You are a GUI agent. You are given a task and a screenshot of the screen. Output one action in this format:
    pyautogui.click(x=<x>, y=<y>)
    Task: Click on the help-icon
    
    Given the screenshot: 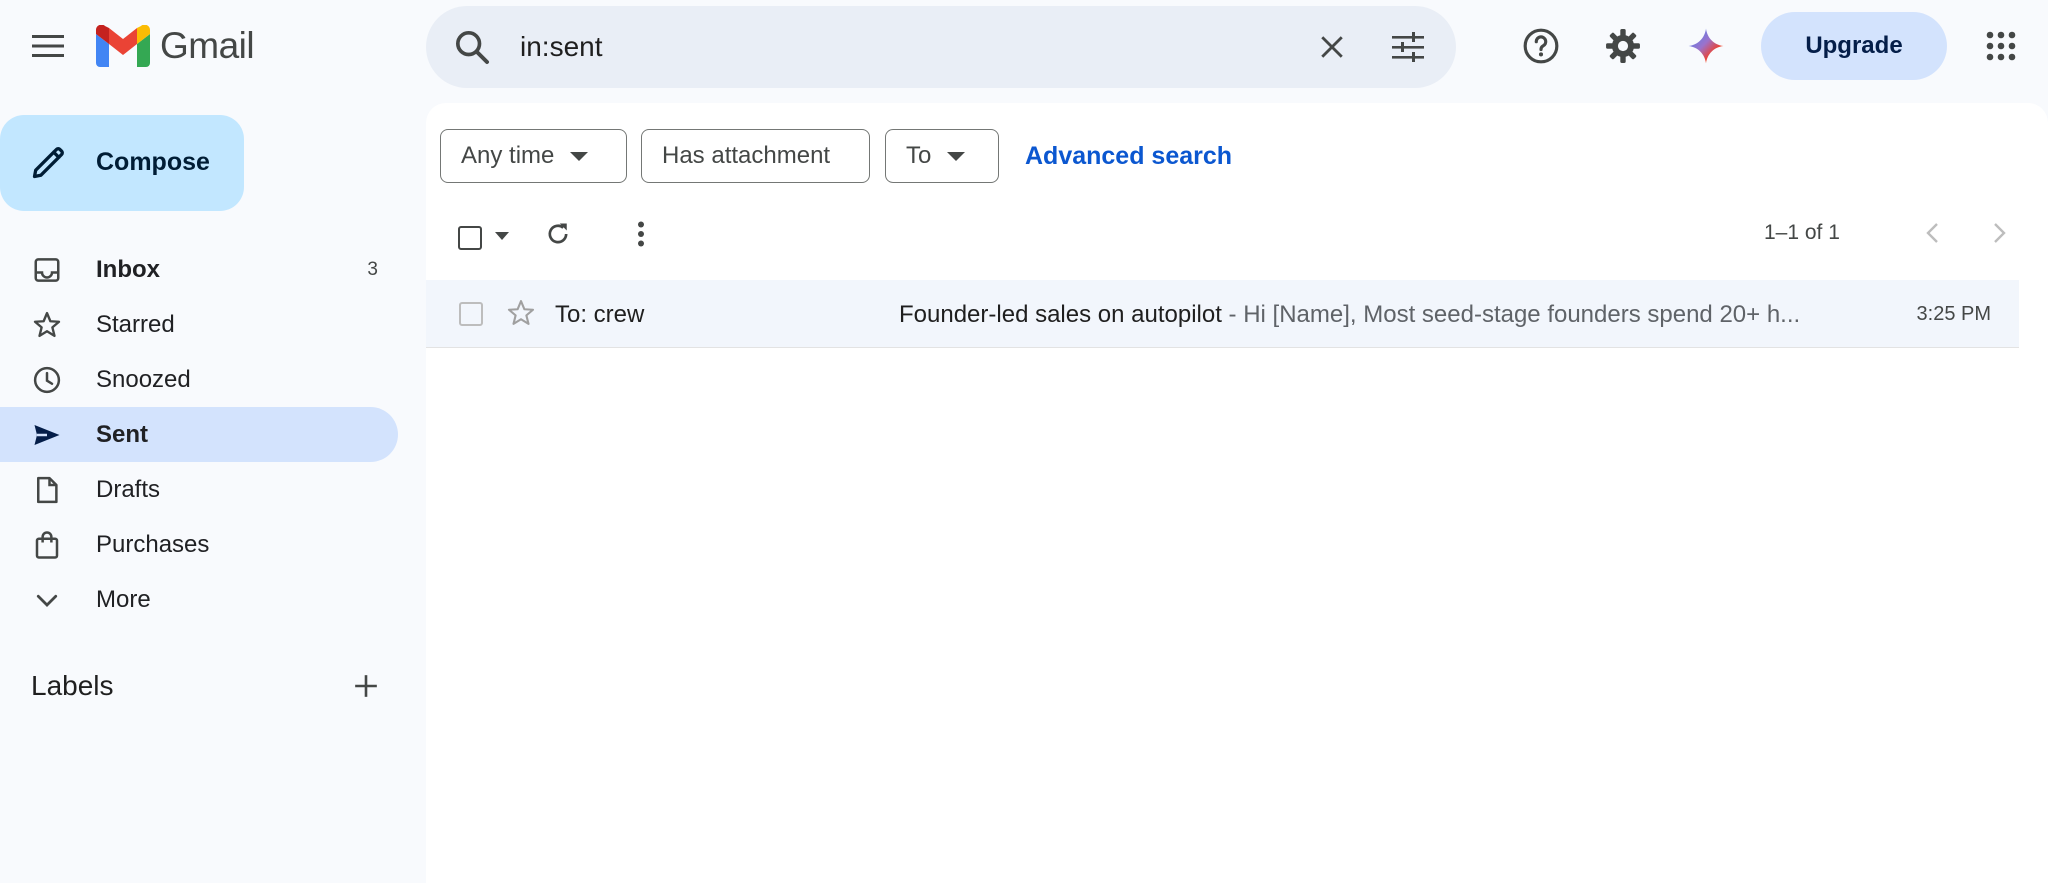 What is the action you would take?
    pyautogui.click(x=1541, y=46)
    